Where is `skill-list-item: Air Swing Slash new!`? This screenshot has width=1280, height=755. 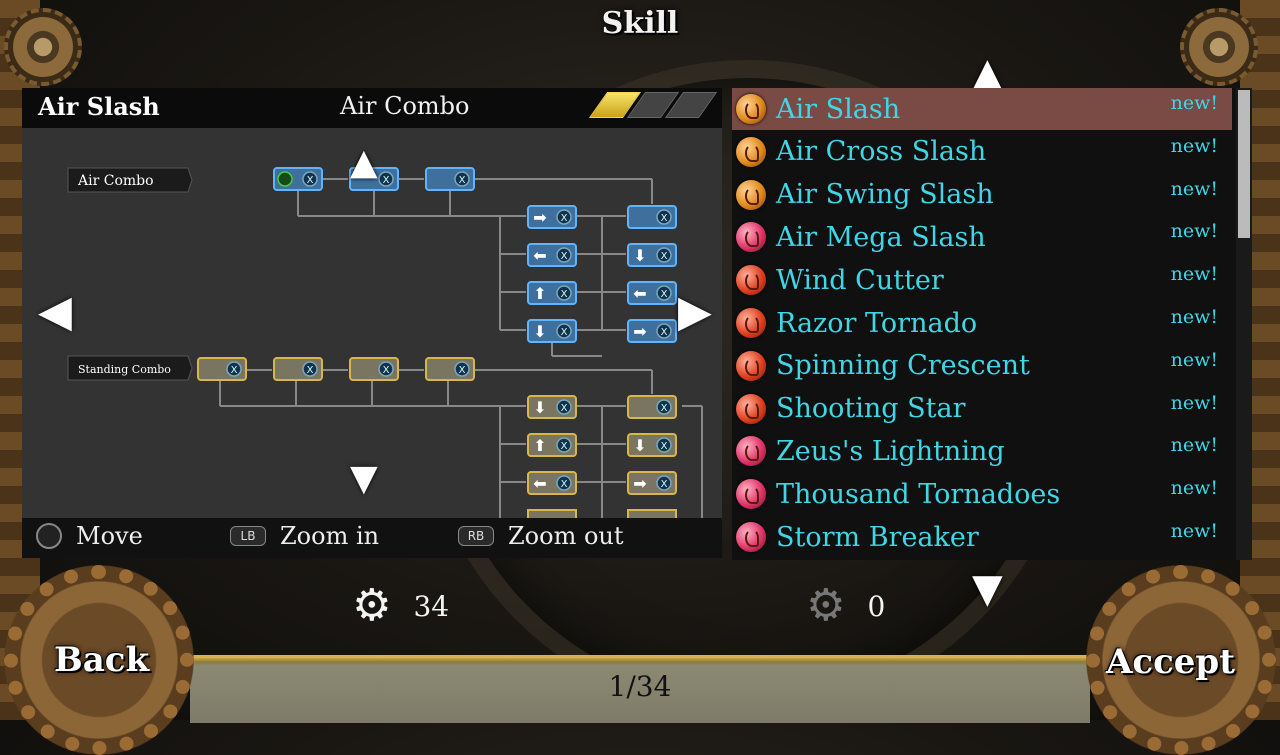
skill-list-item: Air Swing Slash new! is located at coordinates (982, 195).